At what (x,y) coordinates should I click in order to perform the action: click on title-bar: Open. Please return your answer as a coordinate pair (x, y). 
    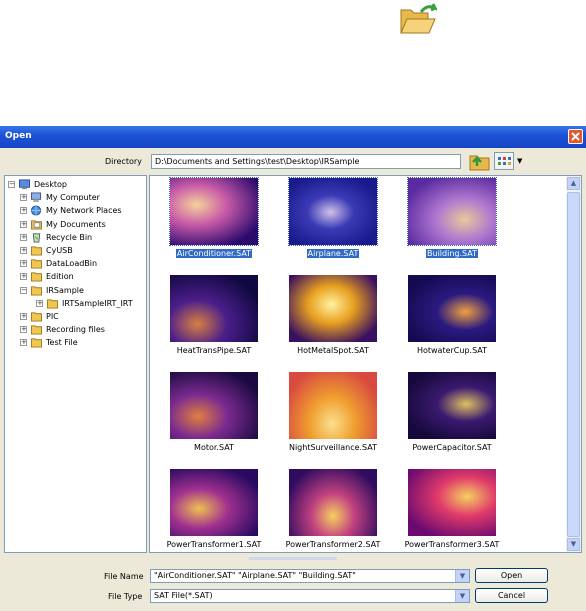
    Looking at the image, I should click on (293, 137).